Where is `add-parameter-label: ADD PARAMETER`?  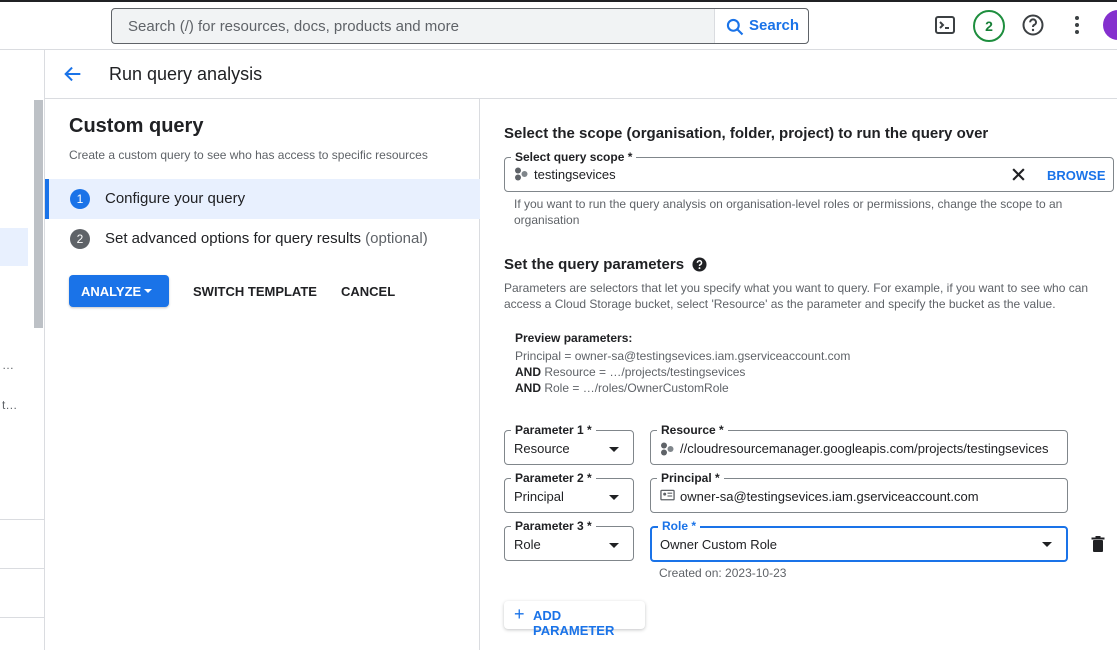 add-parameter-label: ADD PARAMETER is located at coordinates (574, 623).